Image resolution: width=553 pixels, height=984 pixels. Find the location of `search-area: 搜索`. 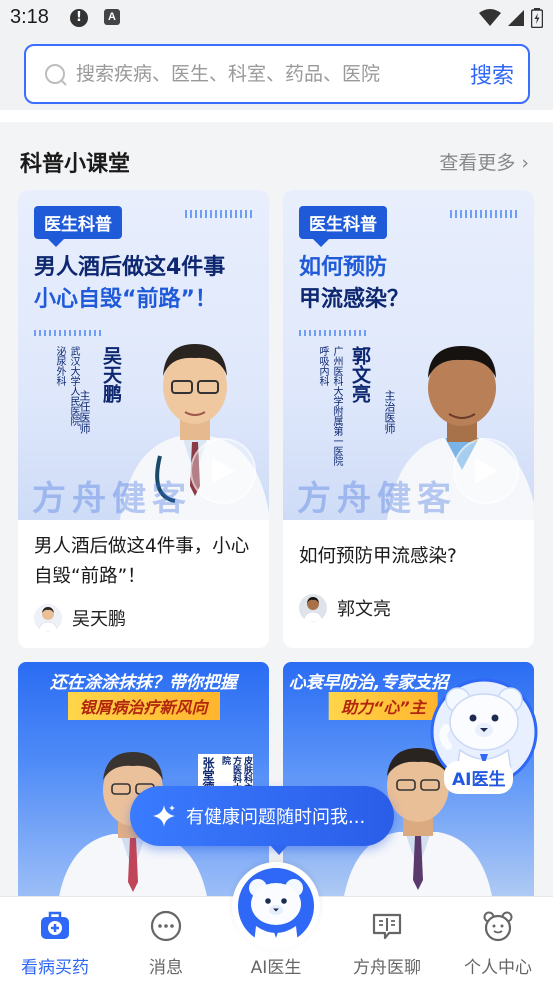

search-area: 搜索 is located at coordinates (276, 73).